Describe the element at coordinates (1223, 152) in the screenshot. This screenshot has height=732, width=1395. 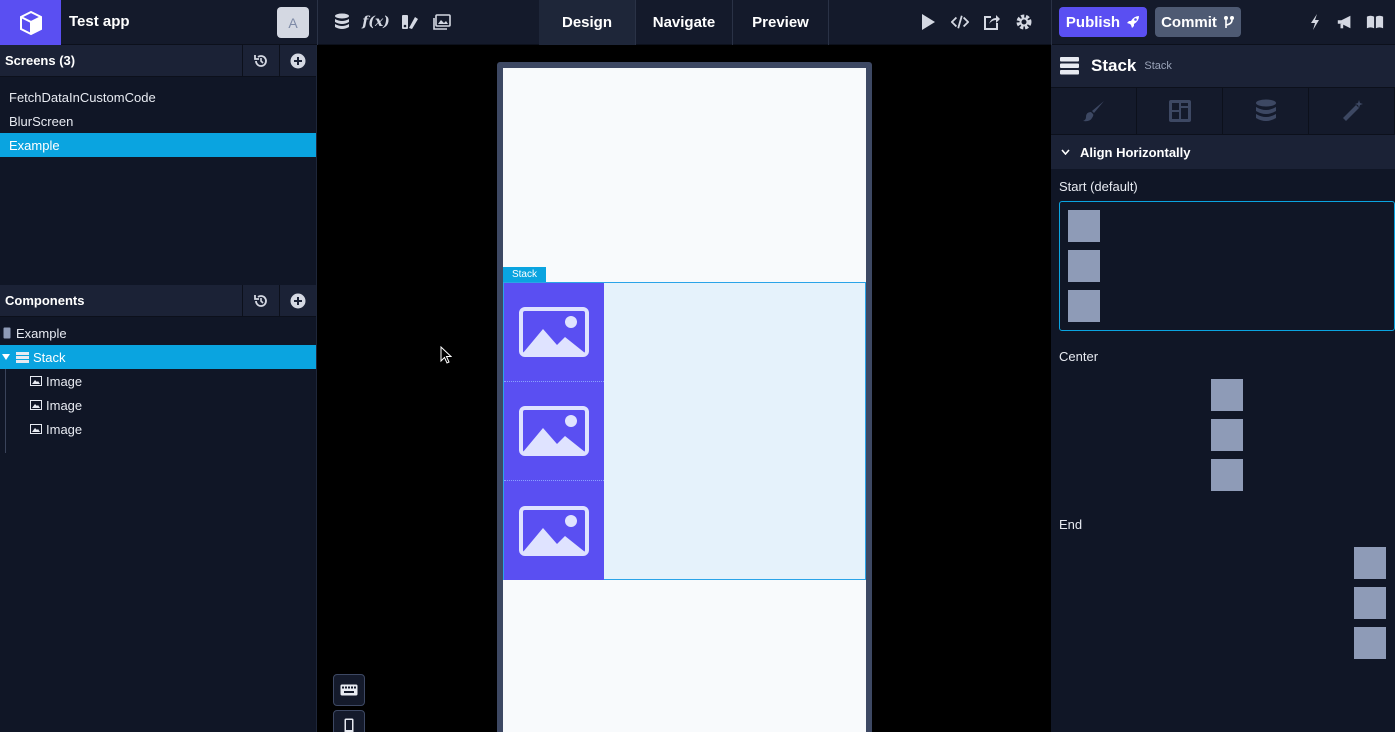
I see `align-horizontally-section: Align Horizontally` at that location.